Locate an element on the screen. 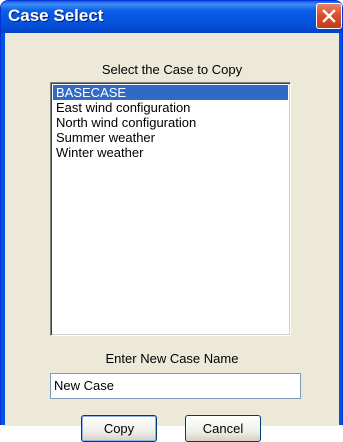 The width and height of the screenshot is (343, 442). list-item: Winter weather is located at coordinates (170, 152).